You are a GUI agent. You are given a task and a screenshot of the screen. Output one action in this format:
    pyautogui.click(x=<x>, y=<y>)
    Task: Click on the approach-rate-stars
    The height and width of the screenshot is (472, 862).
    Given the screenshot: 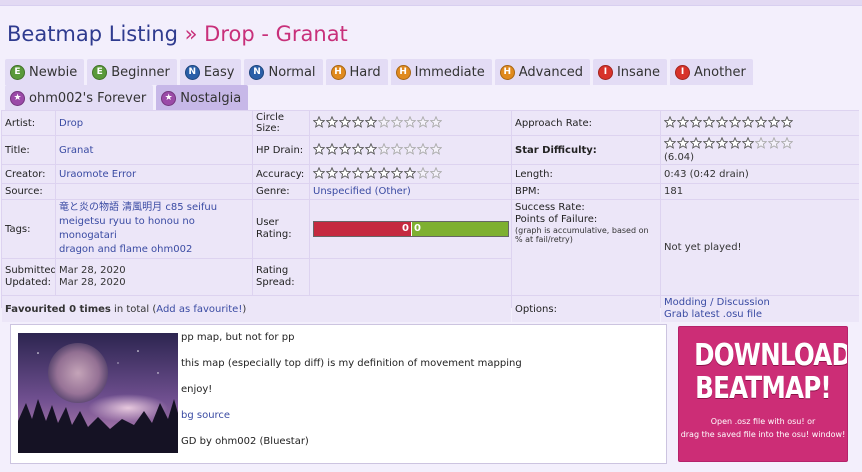 What is the action you would take?
    pyautogui.click(x=729, y=121)
    